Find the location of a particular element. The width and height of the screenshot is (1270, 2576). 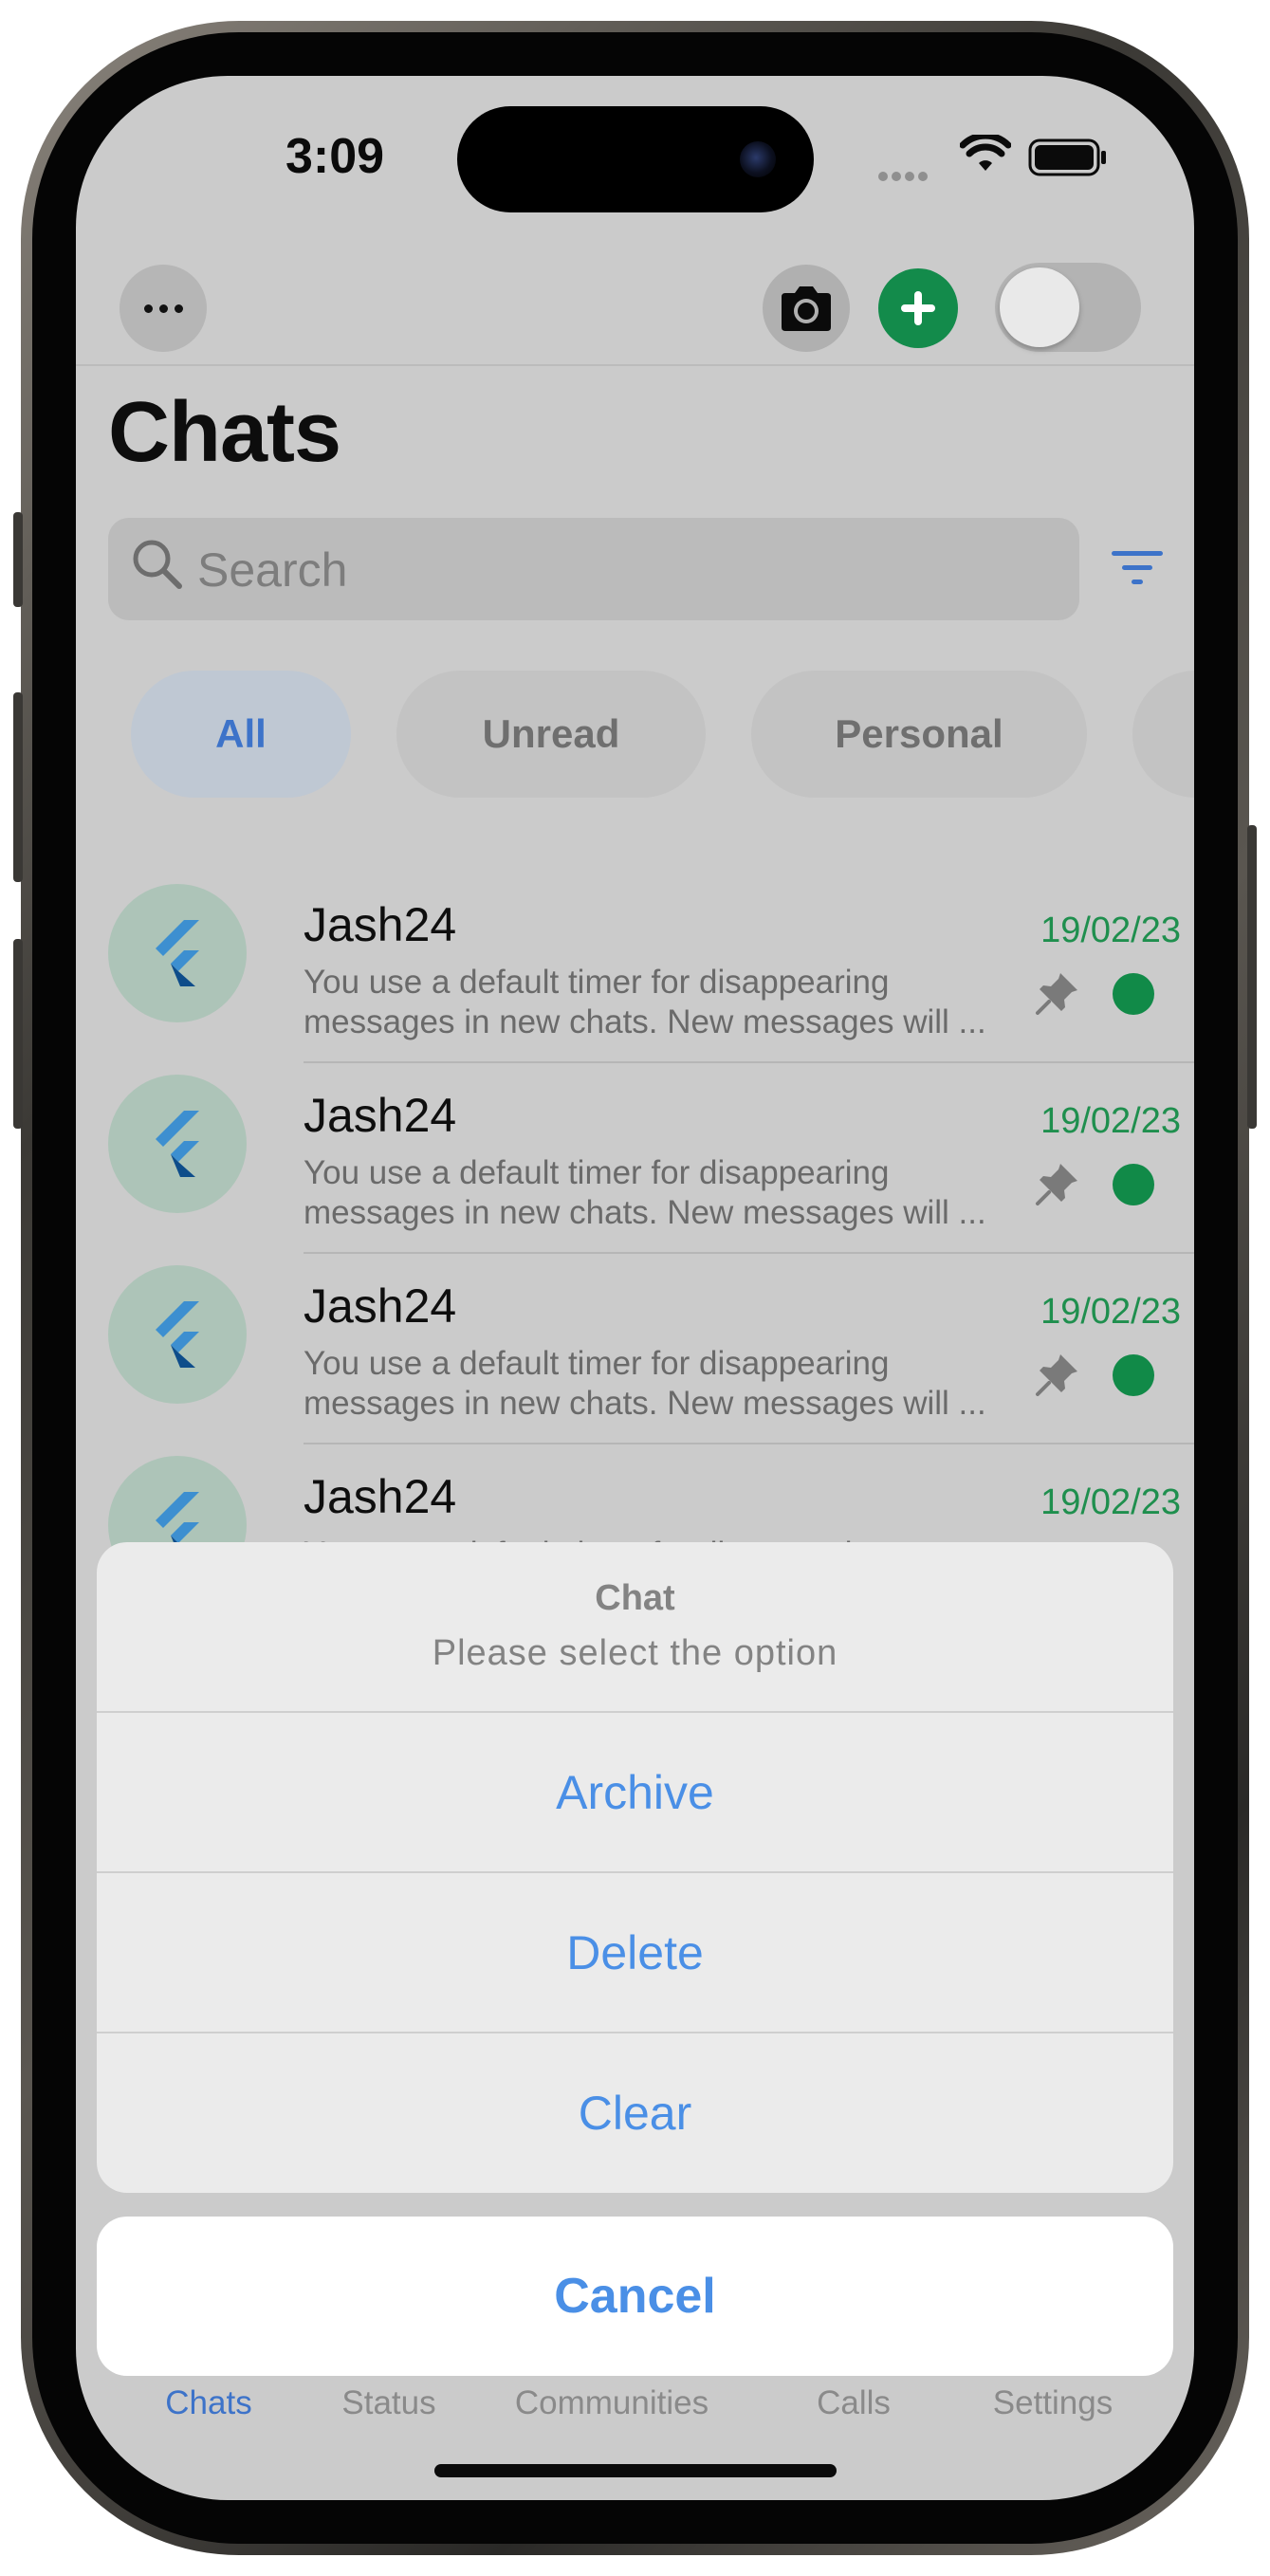

cellular-signal-icon is located at coordinates (904, 177).